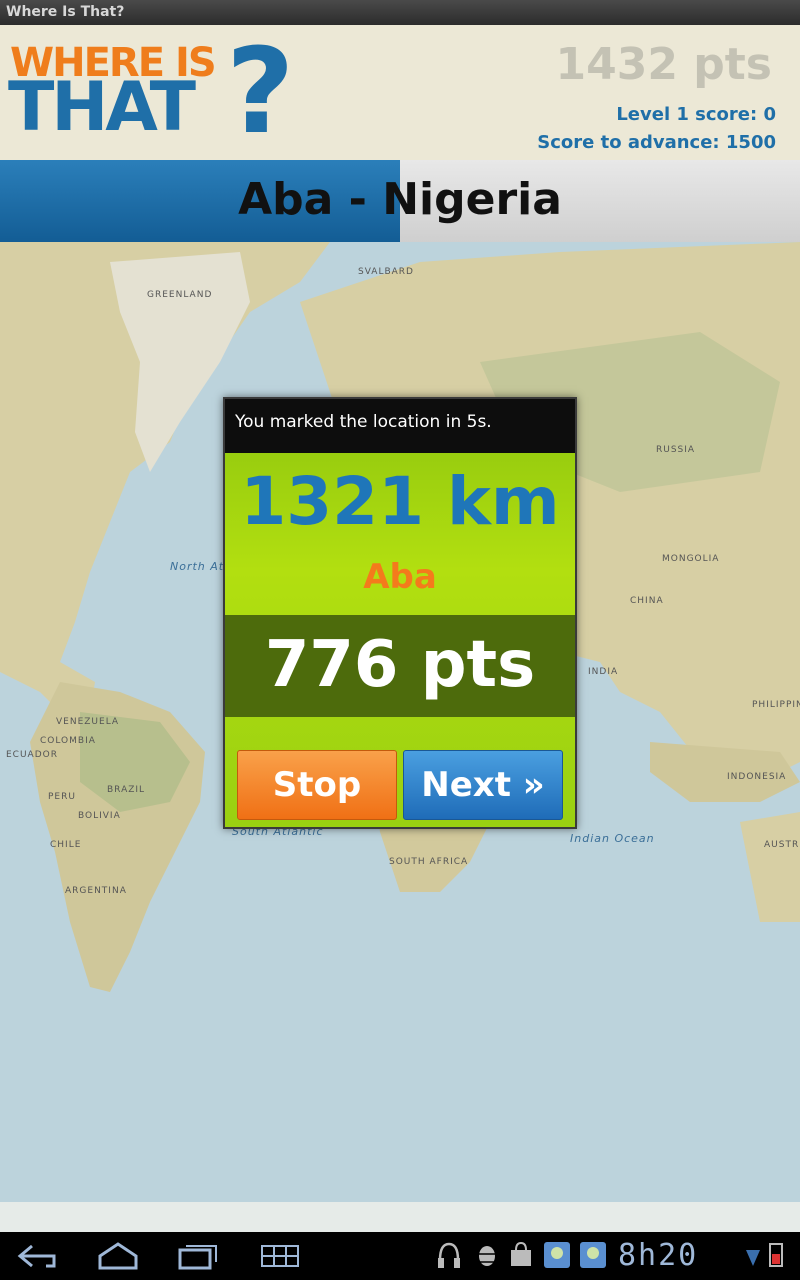 This screenshot has height=1280, width=800. Describe the element at coordinates (612, 838) in the screenshot. I see `map-label-indian-ocean: Indian Ocean` at that location.